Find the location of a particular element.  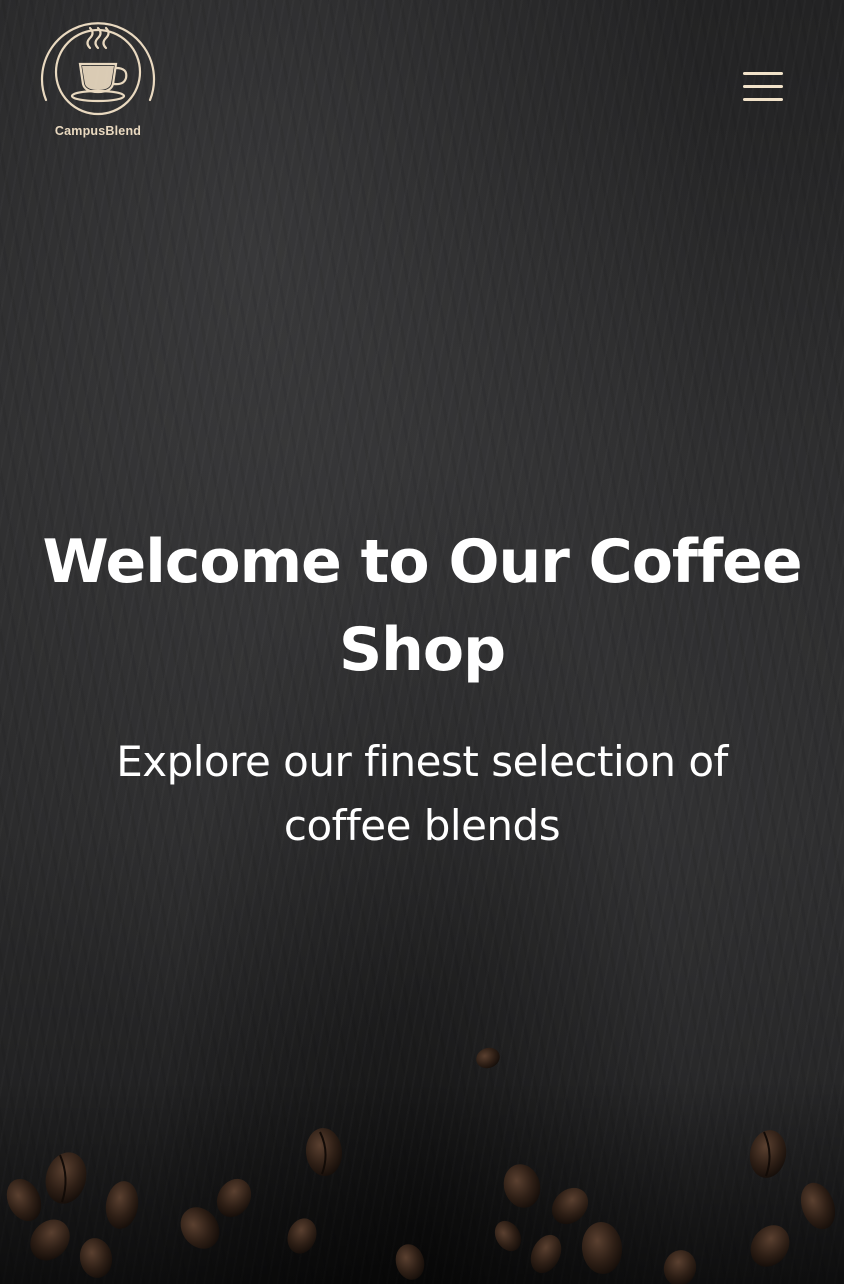

coffee-cup-icon is located at coordinates (98, 69).